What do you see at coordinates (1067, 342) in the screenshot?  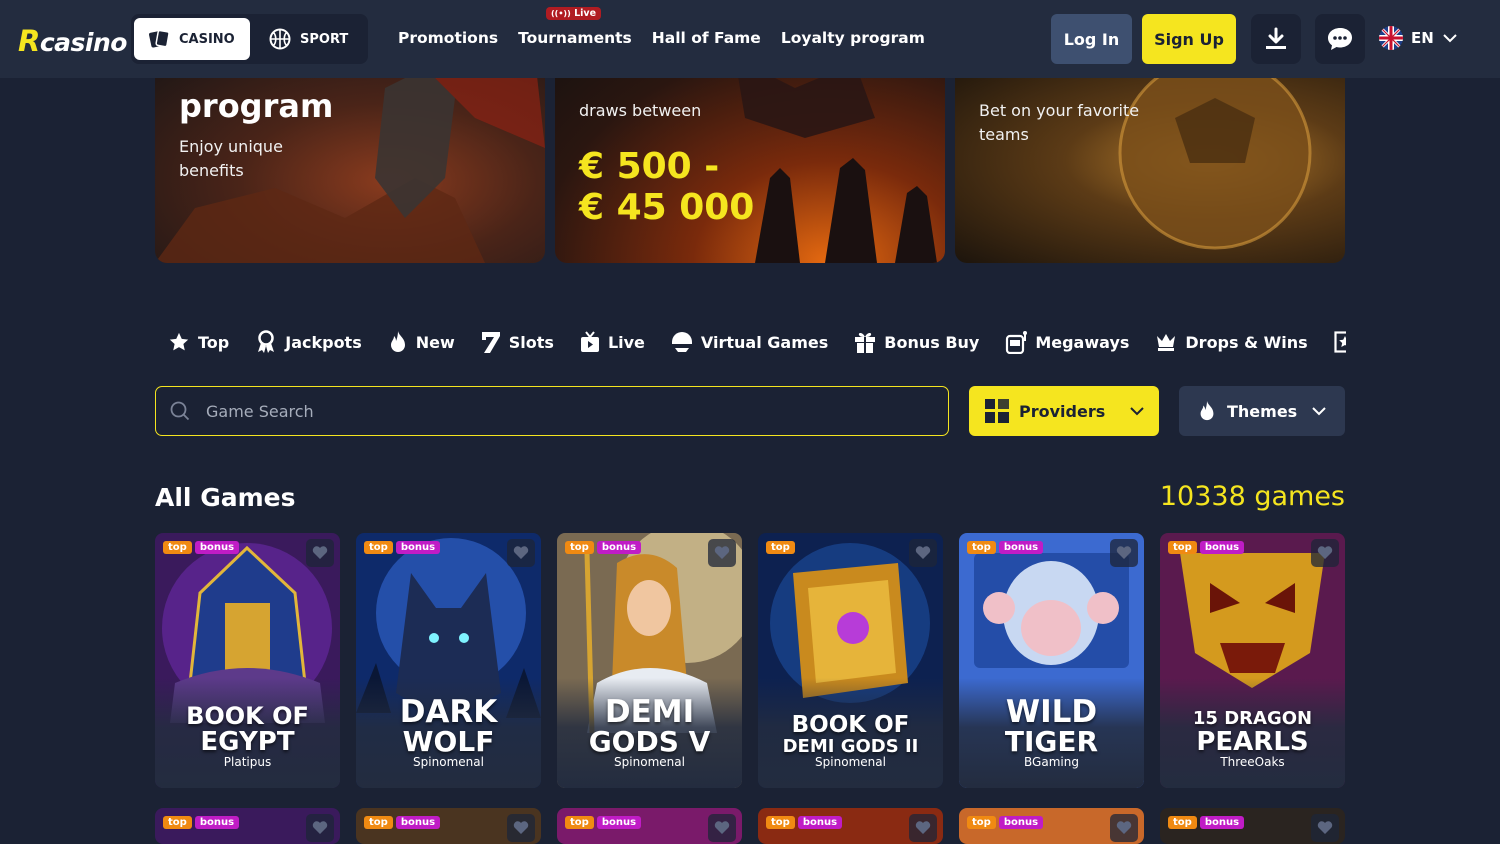 I see `tab-megaways: Megaways` at bounding box center [1067, 342].